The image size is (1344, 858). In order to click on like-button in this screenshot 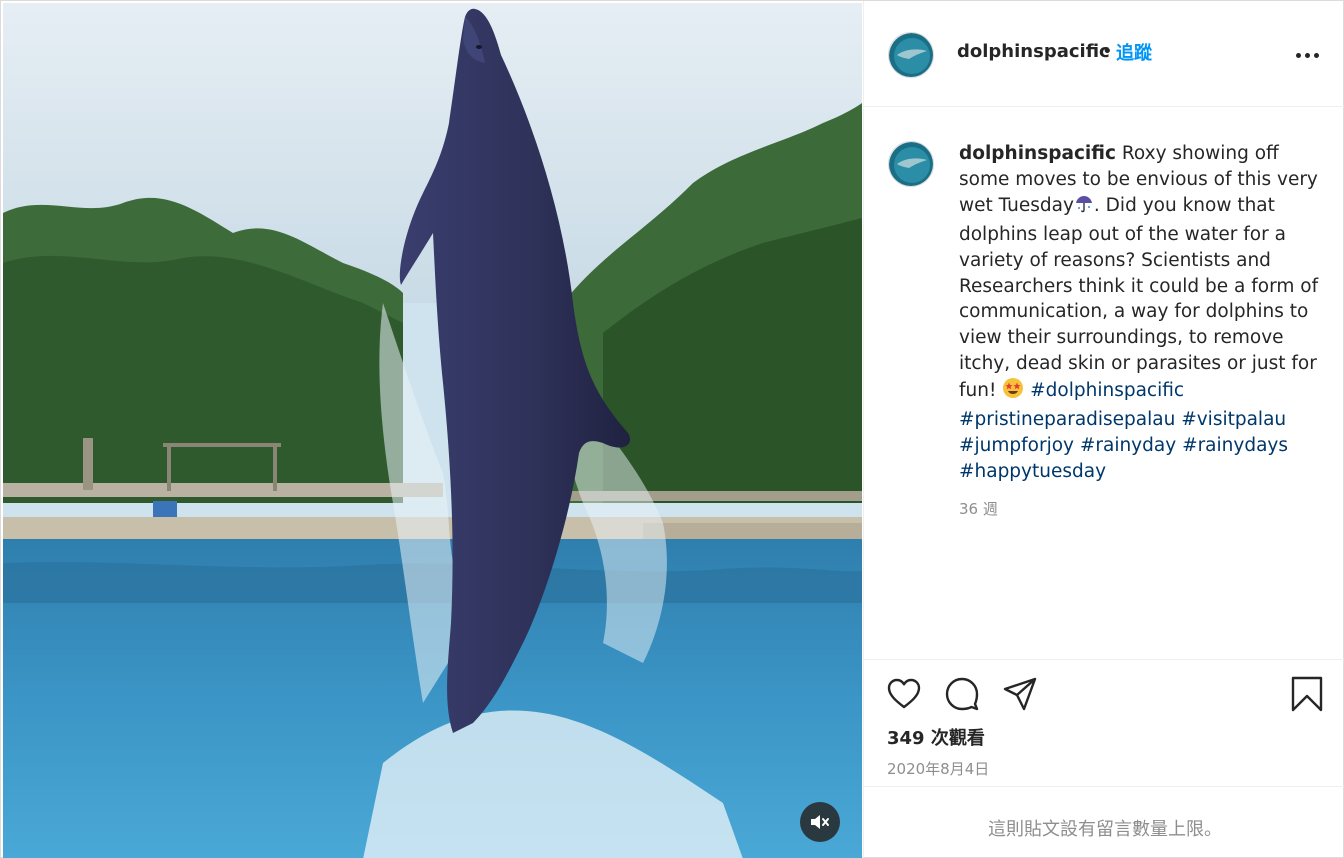, I will do `click(904, 694)`.